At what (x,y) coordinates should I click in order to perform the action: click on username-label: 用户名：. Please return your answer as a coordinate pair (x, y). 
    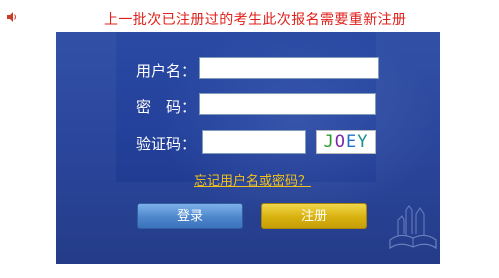
    Looking at the image, I should click on (165, 71).